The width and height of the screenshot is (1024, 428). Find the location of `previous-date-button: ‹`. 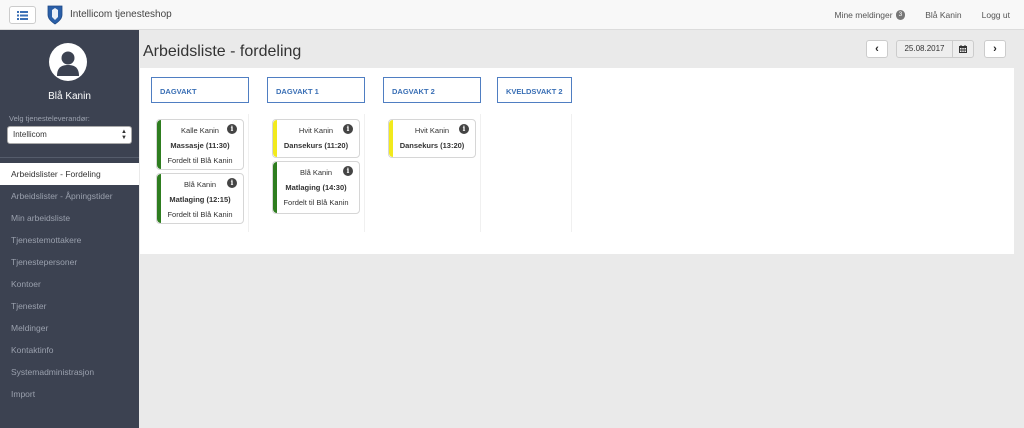

previous-date-button: ‹ is located at coordinates (877, 49).